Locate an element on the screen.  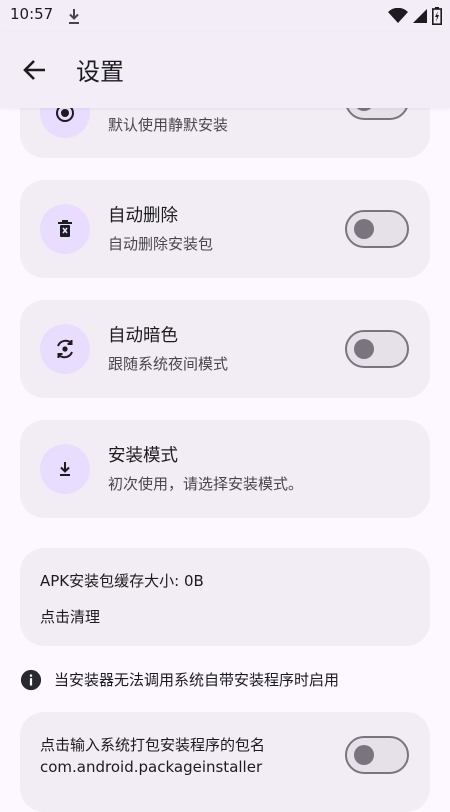
package-installer-label: 点击输入系统打包安装程序的包名 is located at coordinates (153, 745).